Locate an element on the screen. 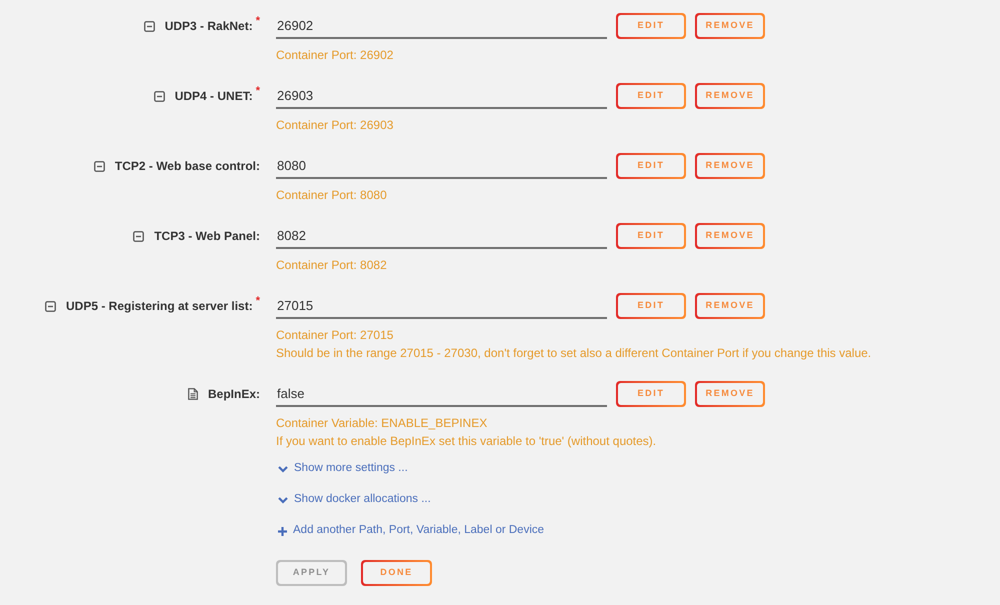 This screenshot has width=1000, height=605. plus-icon is located at coordinates (282, 531).